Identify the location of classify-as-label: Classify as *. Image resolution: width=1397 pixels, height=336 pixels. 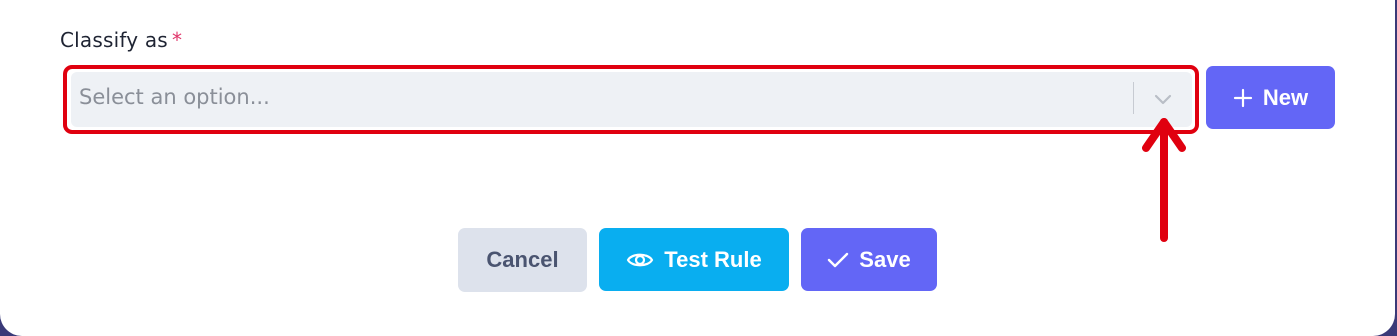
(121, 40).